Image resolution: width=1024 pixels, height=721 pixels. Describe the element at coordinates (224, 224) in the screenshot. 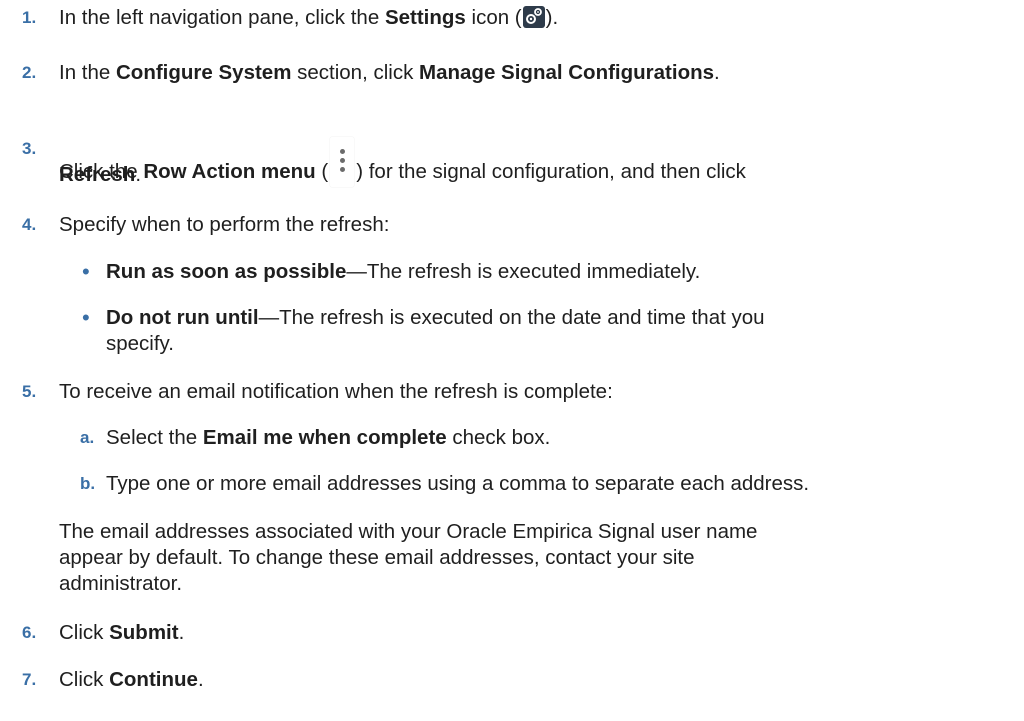

I see `step-text: Specify when to perform the refresh:` at that location.